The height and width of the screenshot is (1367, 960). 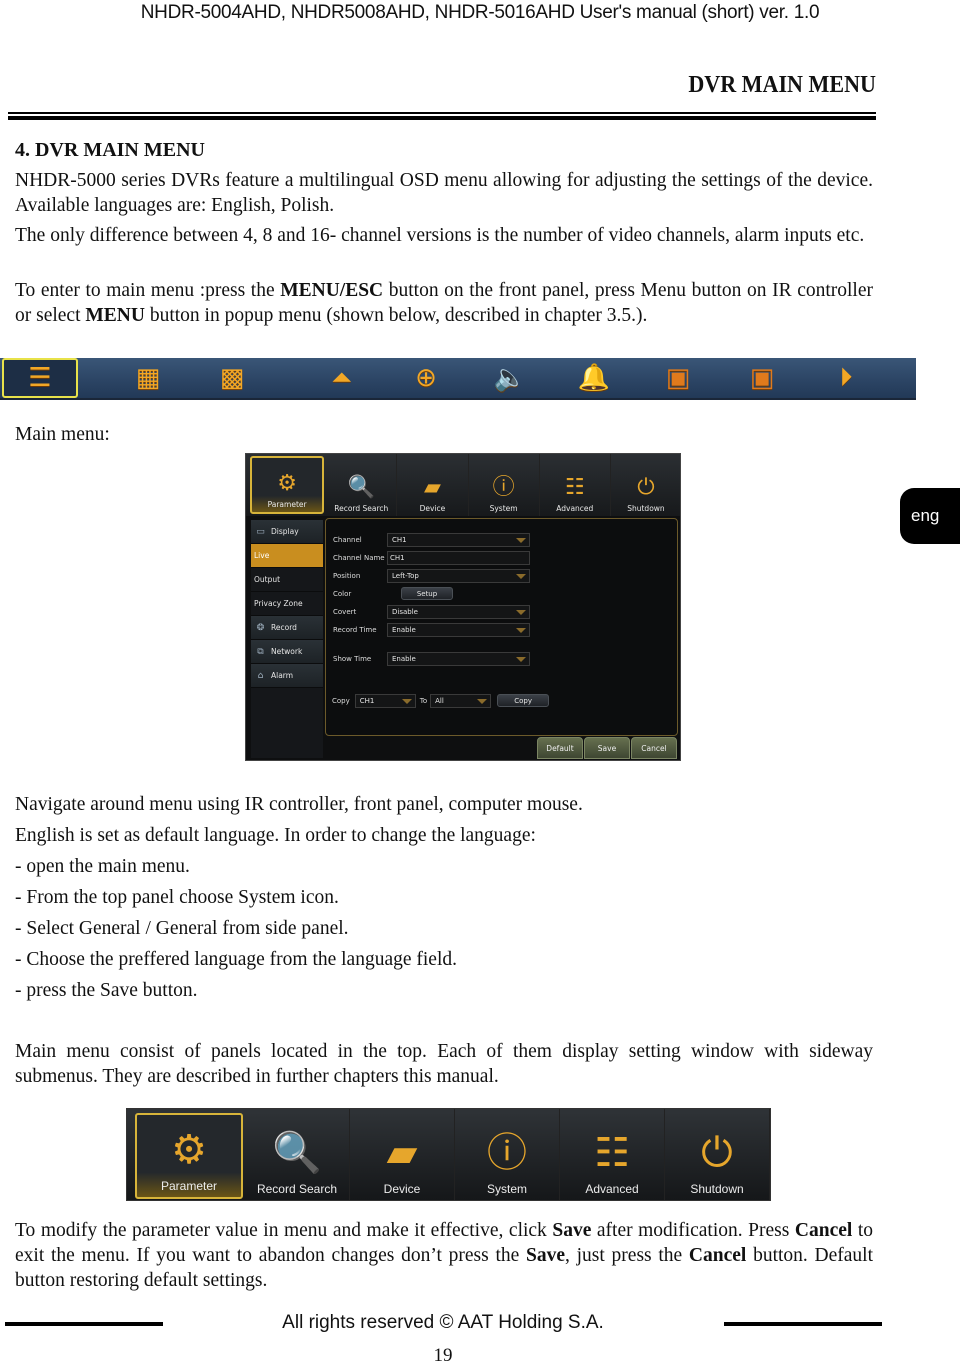 I want to click on text-run: To enter to main menu :press the, so click(x=148, y=290).